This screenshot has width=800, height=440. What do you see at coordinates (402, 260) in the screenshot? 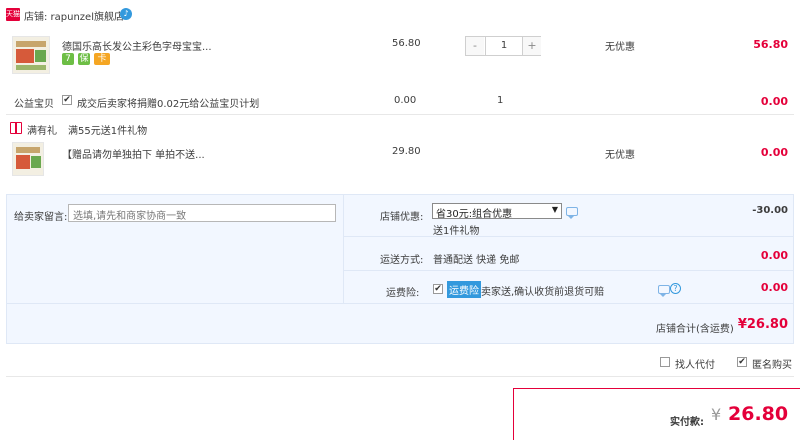
I see `shipping-label: 运送方式:` at bounding box center [402, 260].